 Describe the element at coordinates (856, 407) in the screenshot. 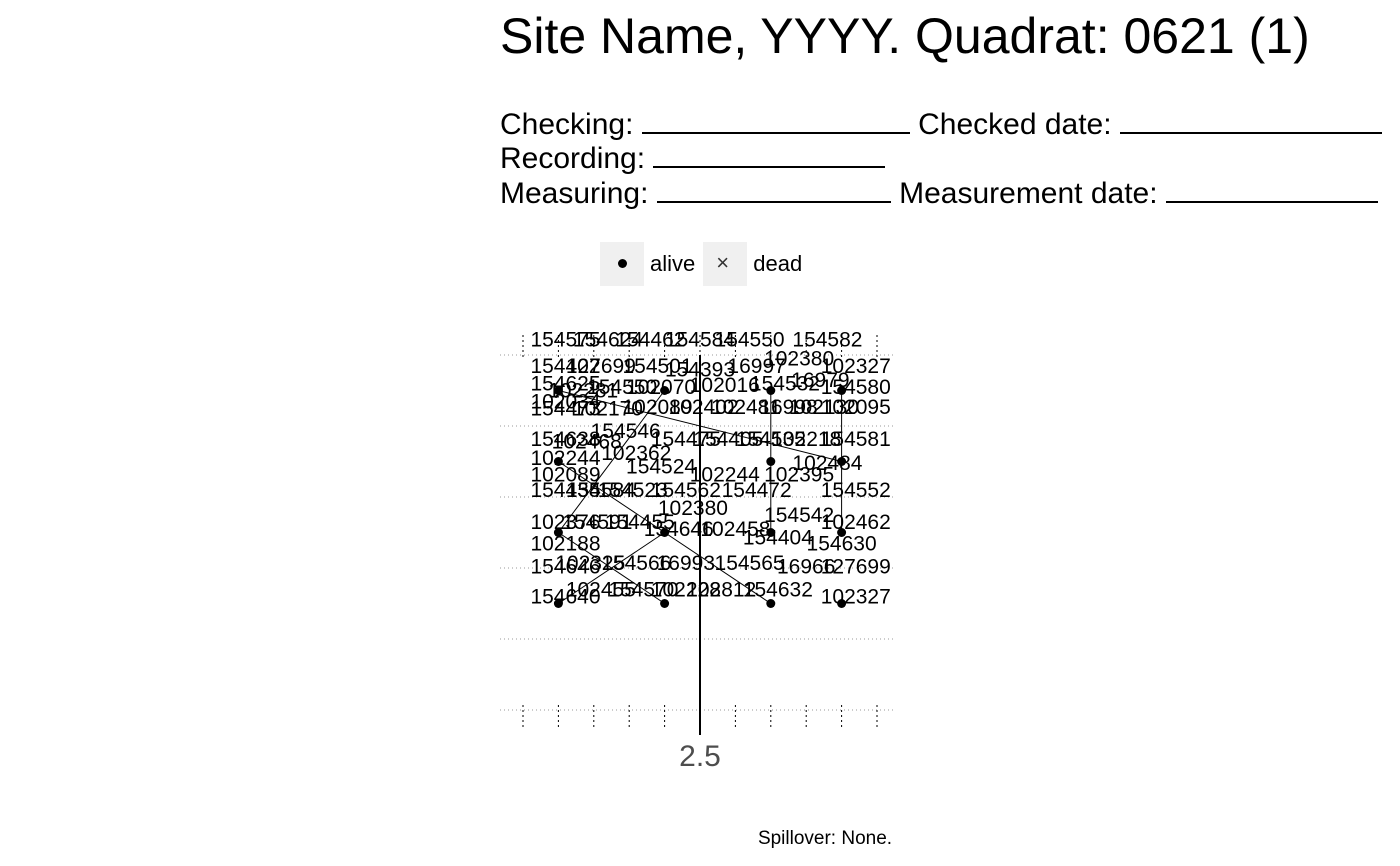

I see `tag-label: 102095` at that location.